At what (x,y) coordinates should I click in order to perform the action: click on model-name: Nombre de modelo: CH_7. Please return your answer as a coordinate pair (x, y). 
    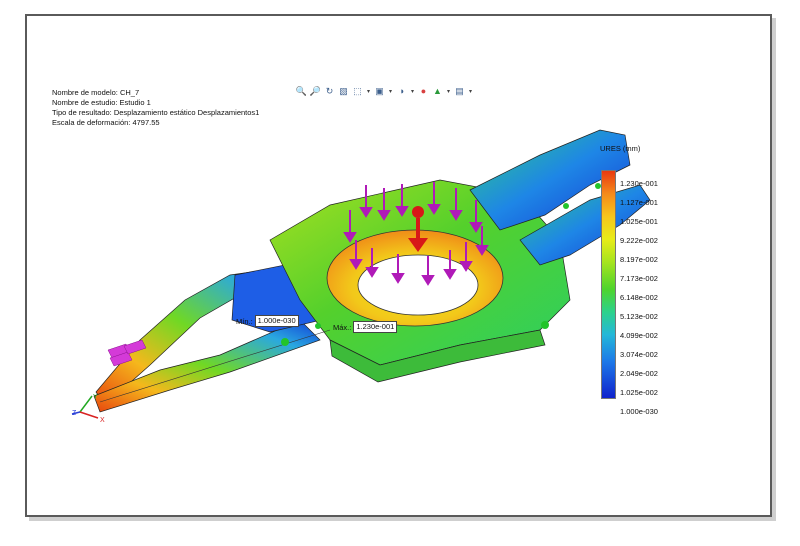
    Looking at the image, I should click on (96, 92).